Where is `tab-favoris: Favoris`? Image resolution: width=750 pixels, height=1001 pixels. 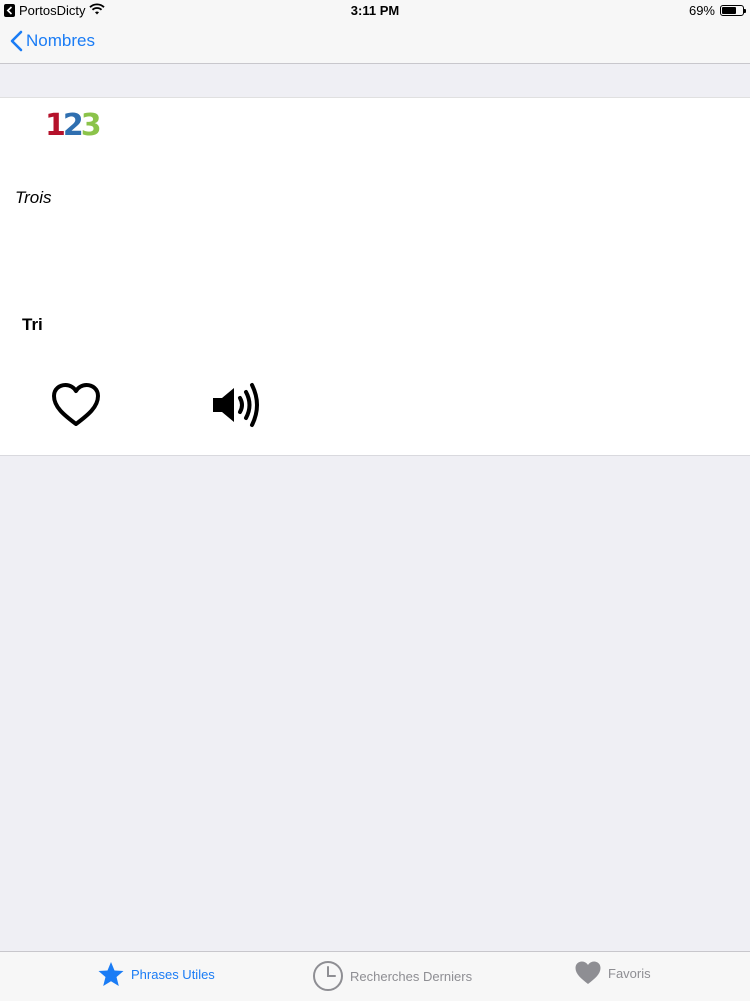
tab-favoris: Favoris is located at coordinates (612, 973).